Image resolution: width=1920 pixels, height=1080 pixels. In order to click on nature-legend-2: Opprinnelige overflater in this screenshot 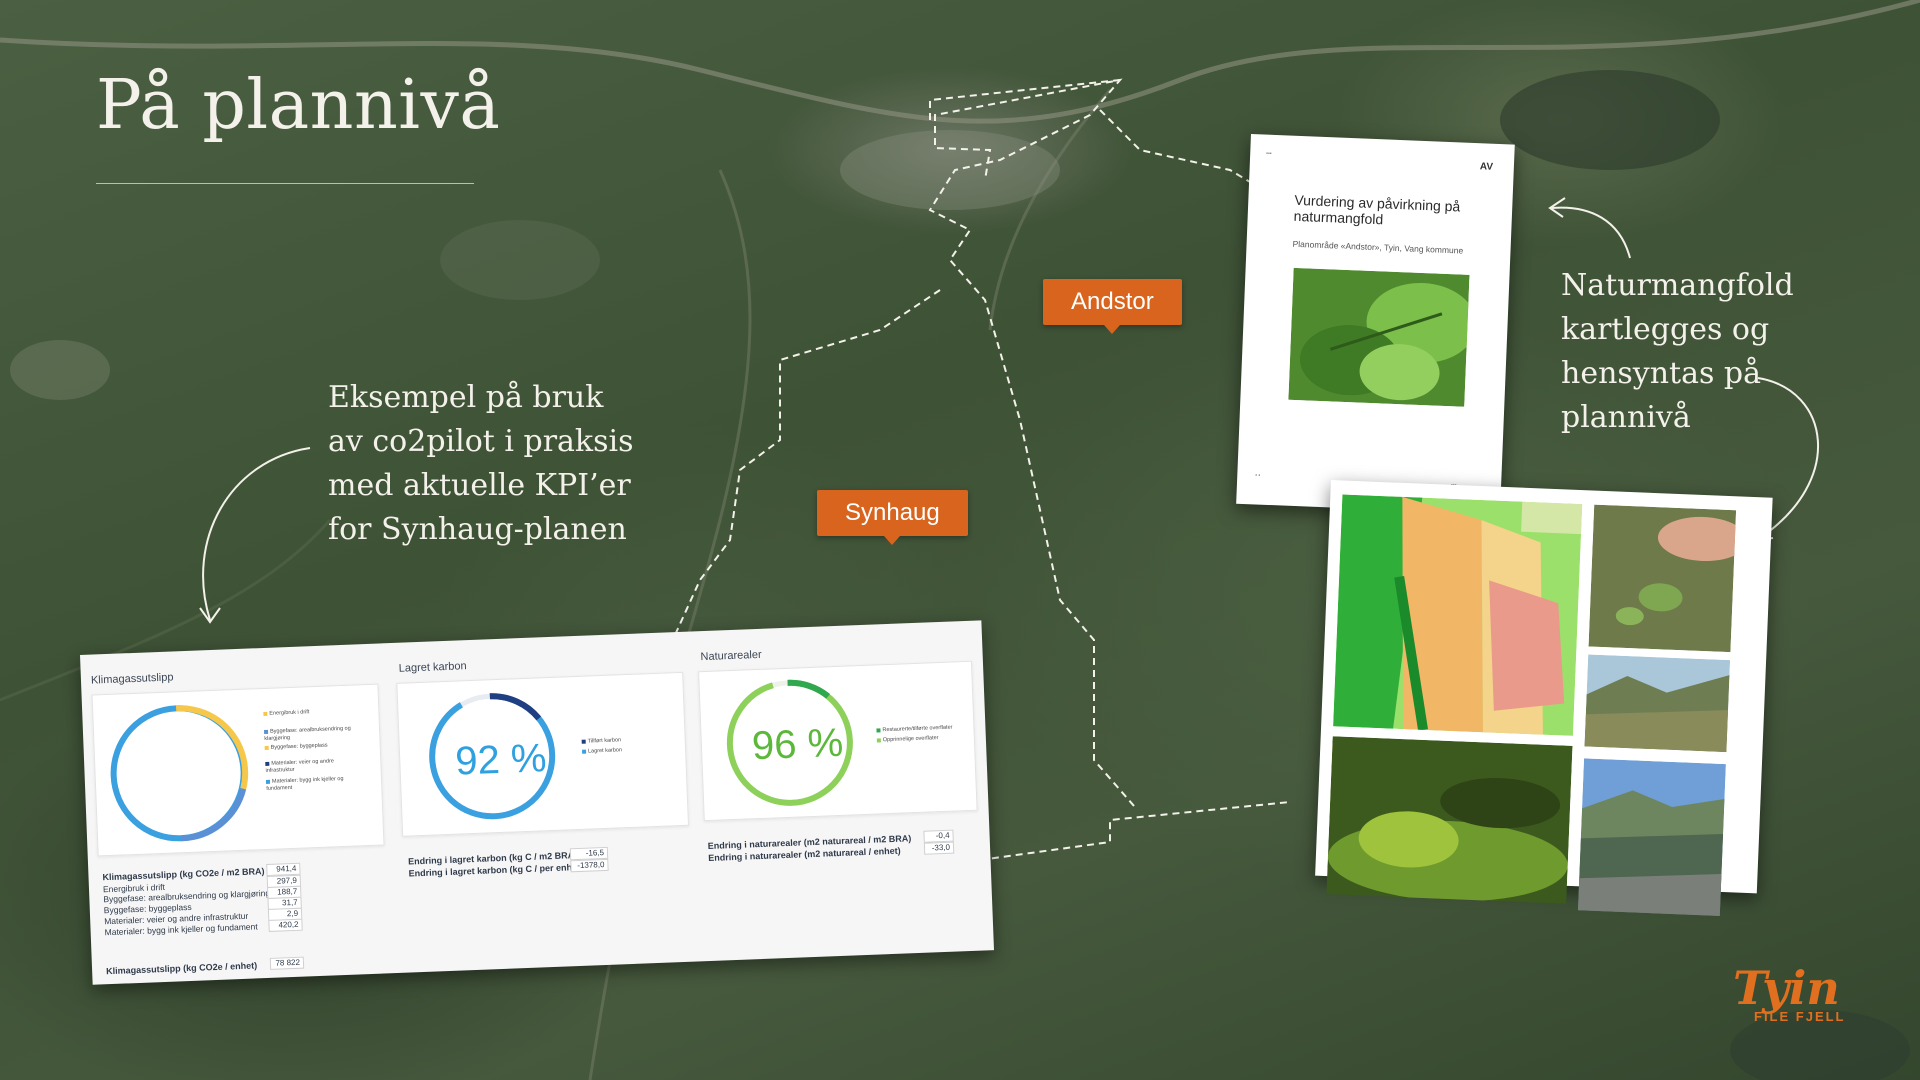, I will do `click(907, 739)`.